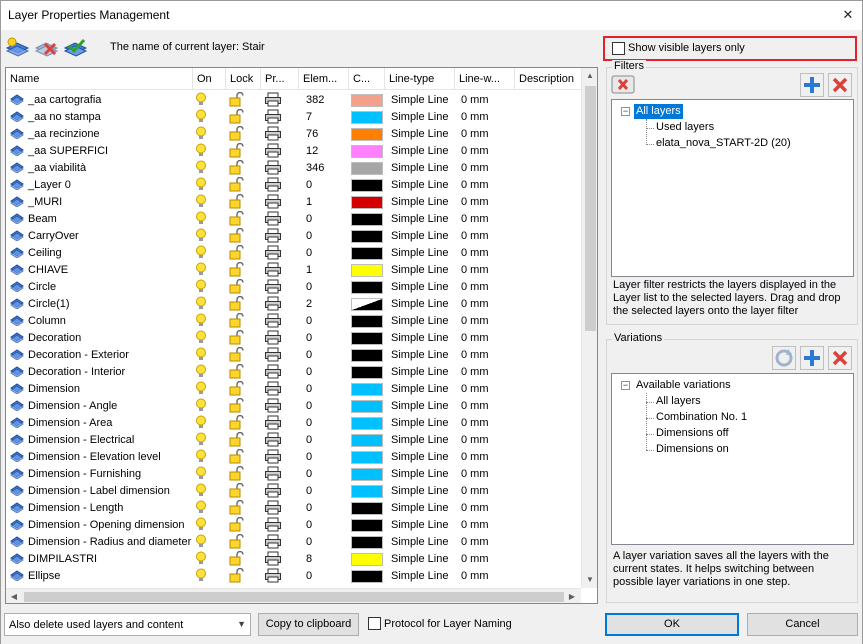 This screenshot has width=863, height=644. What do you see at coordinates (685, 127) in the screenshot?
I see `filter-used-layers: Used layers` at bounding box center [685, 127].